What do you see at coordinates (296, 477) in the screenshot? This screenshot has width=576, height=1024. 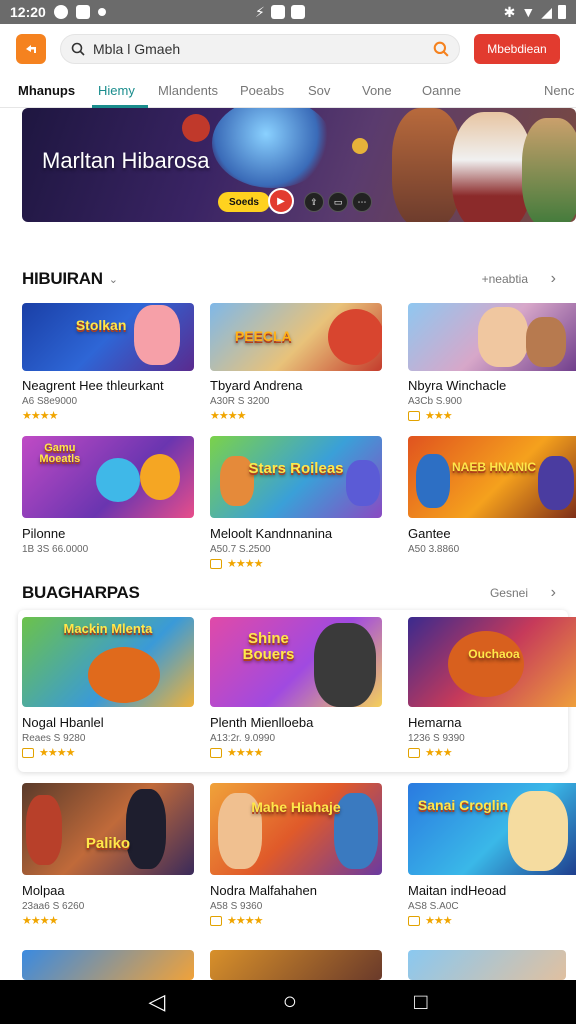 I see `game-thumbnail: Stars Roileas` at bounding box center [296, 477].